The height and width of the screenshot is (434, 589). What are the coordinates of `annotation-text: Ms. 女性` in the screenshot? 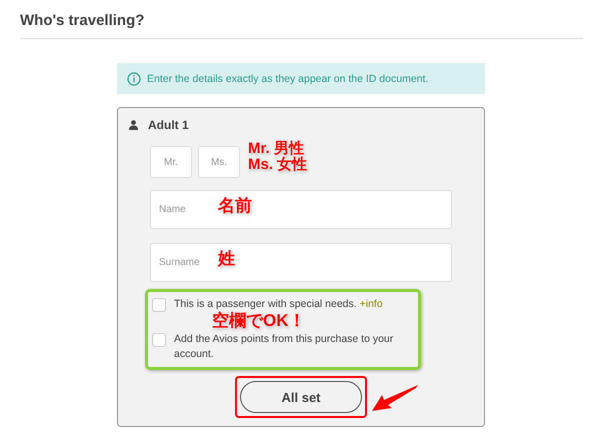 It's located at (278, 165).